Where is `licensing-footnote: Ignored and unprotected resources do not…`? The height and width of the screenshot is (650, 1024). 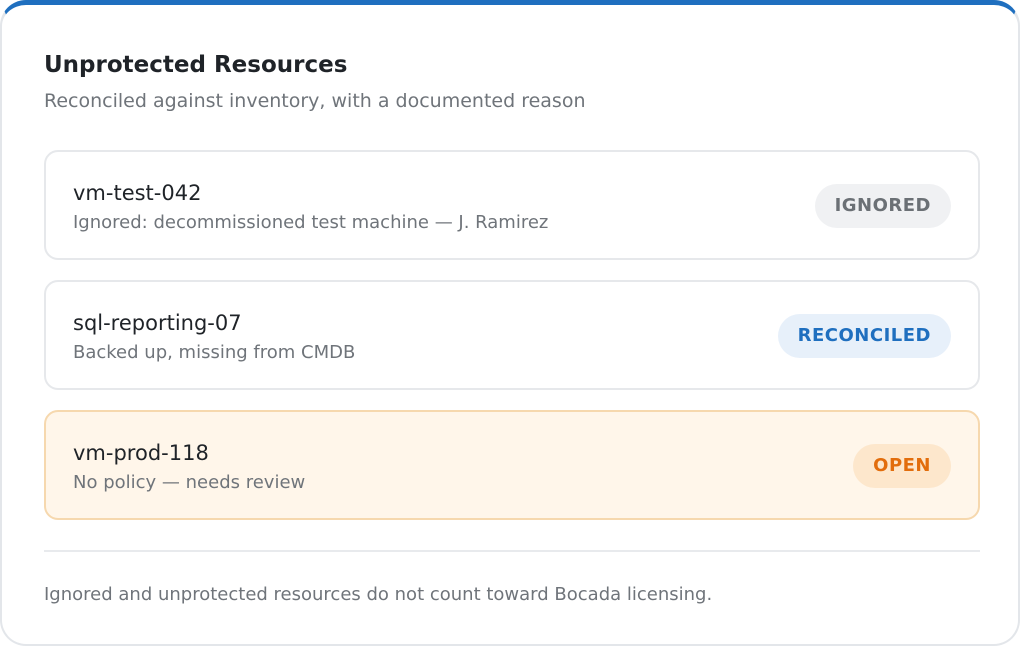
licensing-footnote: Ignored and unprotected resources do not… is located at coordinates (378, 594).